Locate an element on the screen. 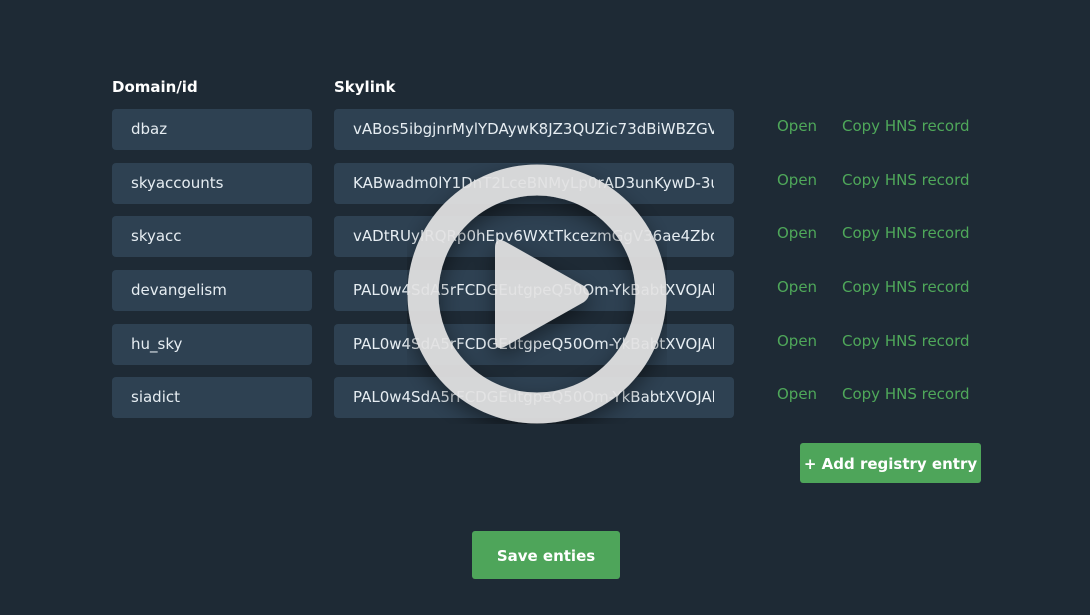 The height and width of the screenshot is (615, 1090). entry-row: Open Copy HNS record is located at coordinates (545, 129).